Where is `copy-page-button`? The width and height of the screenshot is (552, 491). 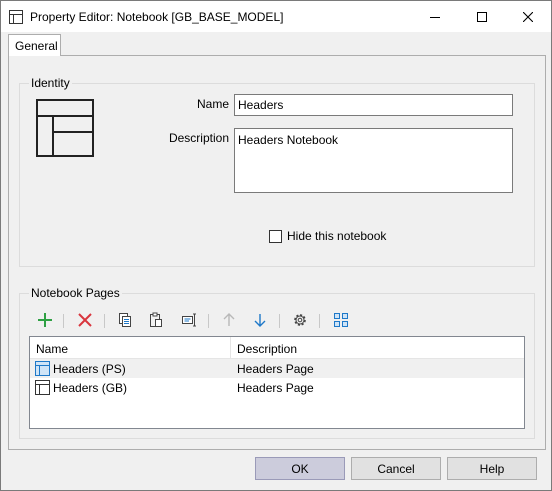 copy-page-button is located at coordinates (125, 320).